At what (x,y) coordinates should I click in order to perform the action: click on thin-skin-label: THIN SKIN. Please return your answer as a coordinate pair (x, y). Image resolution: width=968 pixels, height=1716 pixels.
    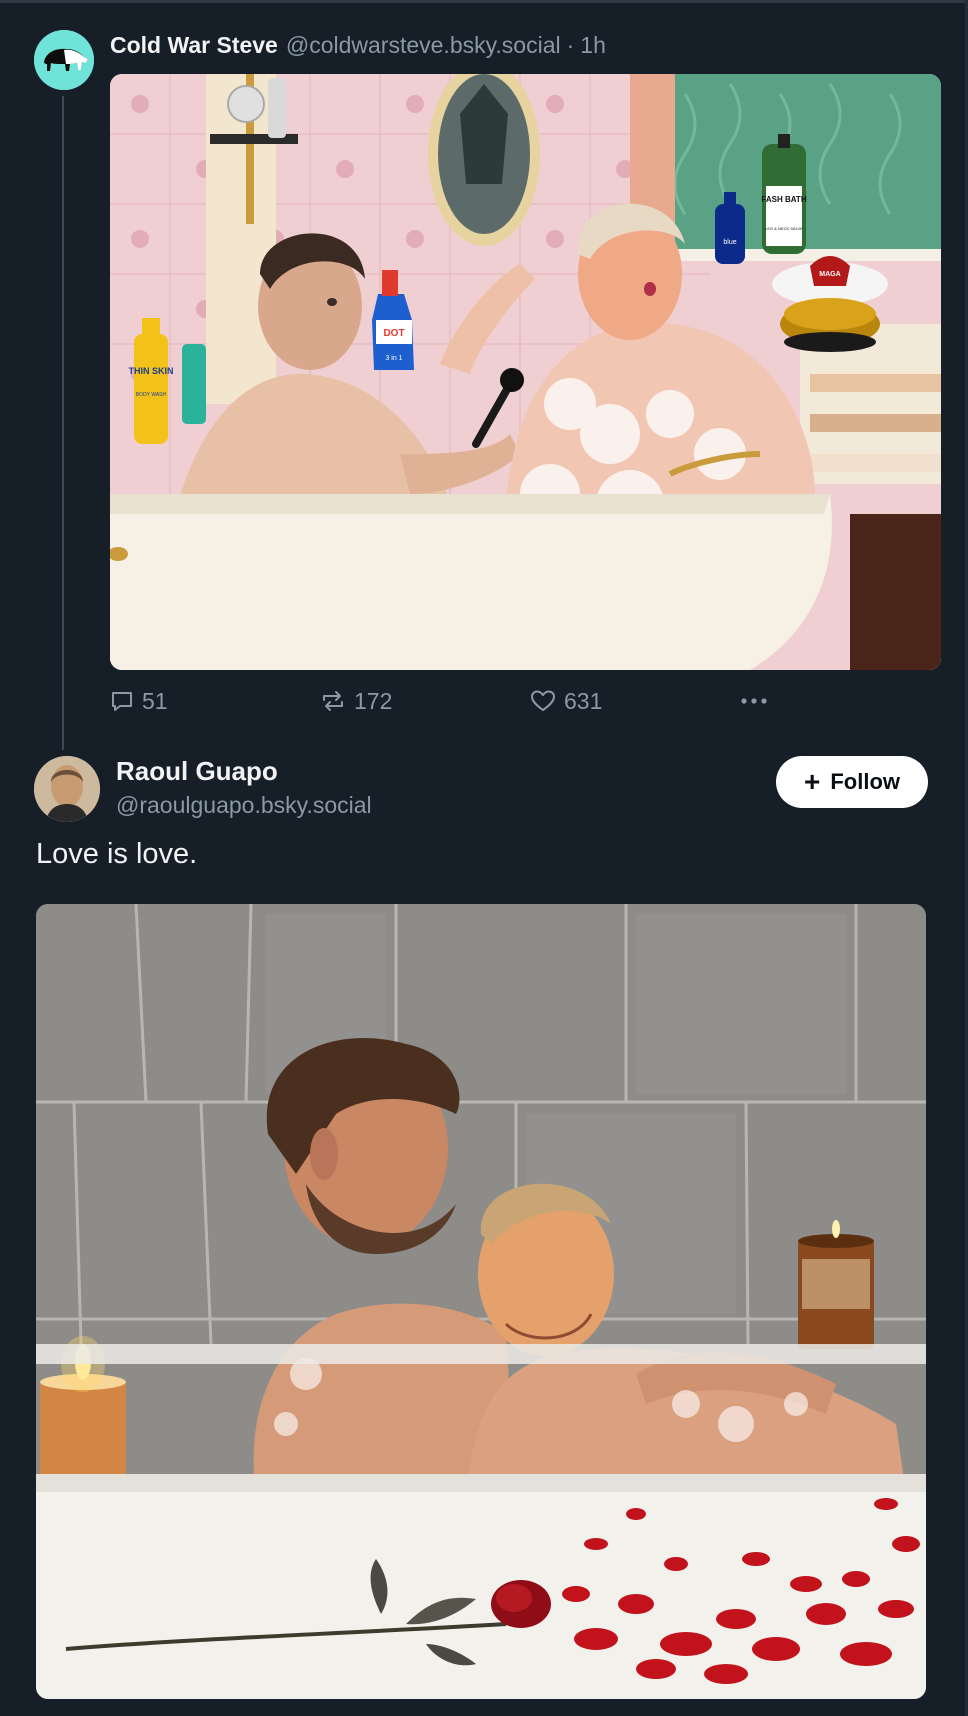
    Looking at the image, I should click on (151, 371).